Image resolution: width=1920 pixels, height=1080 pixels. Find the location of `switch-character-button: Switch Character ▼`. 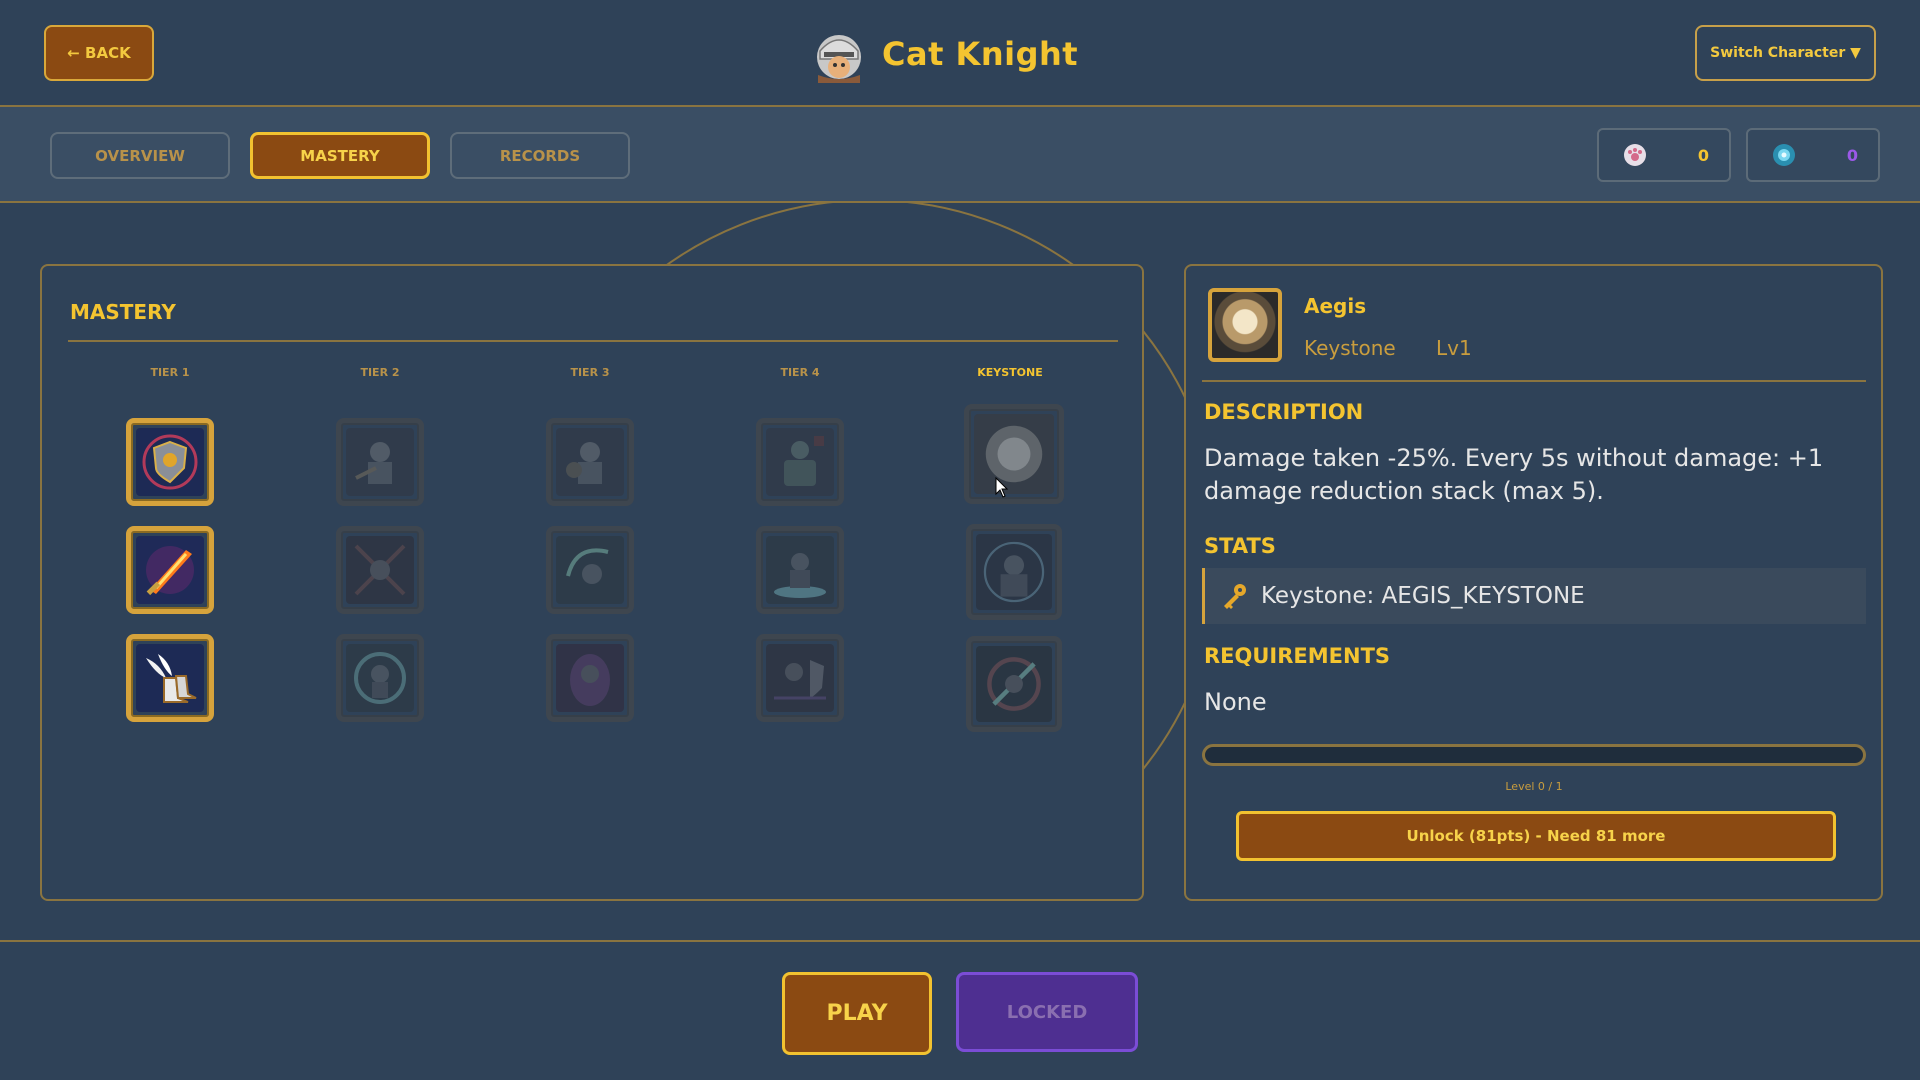

switch-character-button: Switch Character ▼ is located at coordinates (1785, 53).